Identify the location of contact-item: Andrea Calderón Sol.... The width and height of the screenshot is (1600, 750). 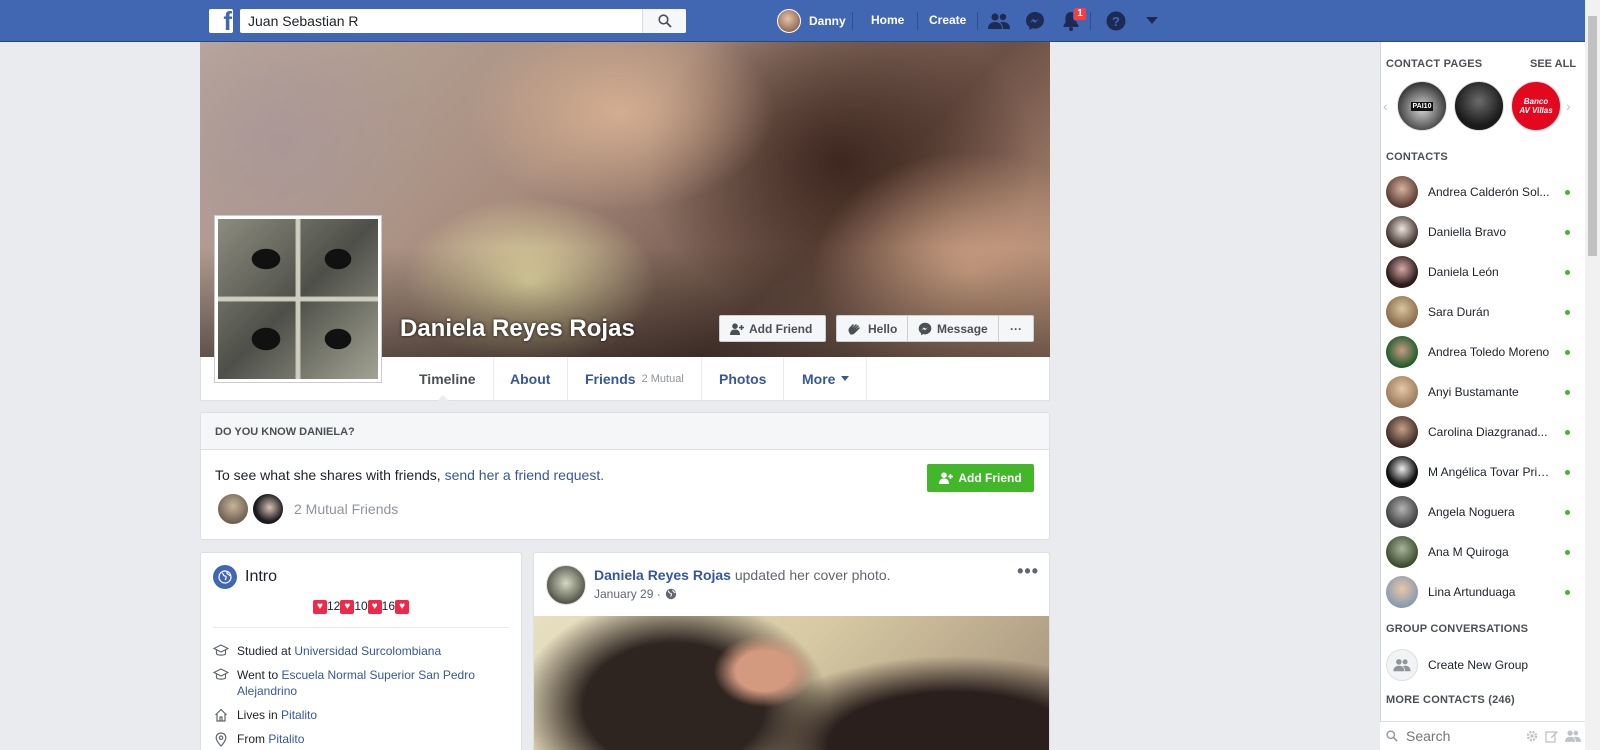
(1482, 192).